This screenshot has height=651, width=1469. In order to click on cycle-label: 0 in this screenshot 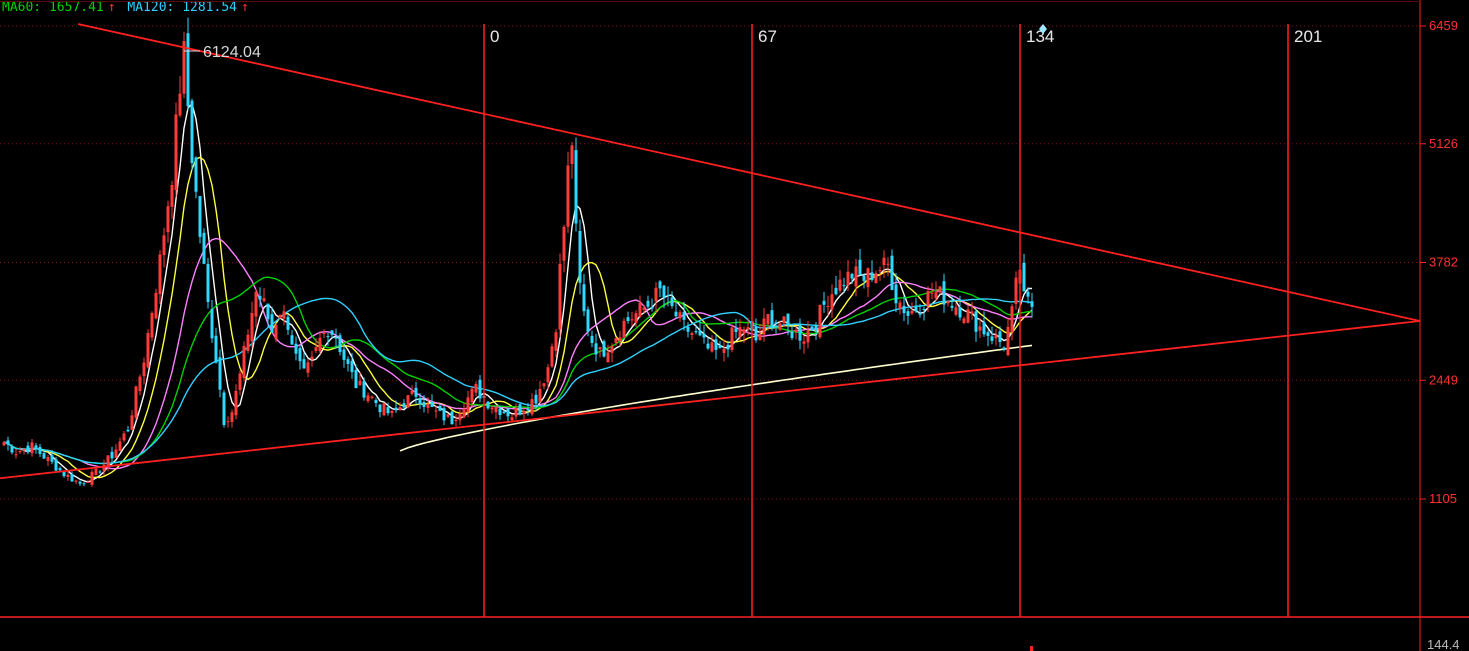, I will do `click(494, 36)`.